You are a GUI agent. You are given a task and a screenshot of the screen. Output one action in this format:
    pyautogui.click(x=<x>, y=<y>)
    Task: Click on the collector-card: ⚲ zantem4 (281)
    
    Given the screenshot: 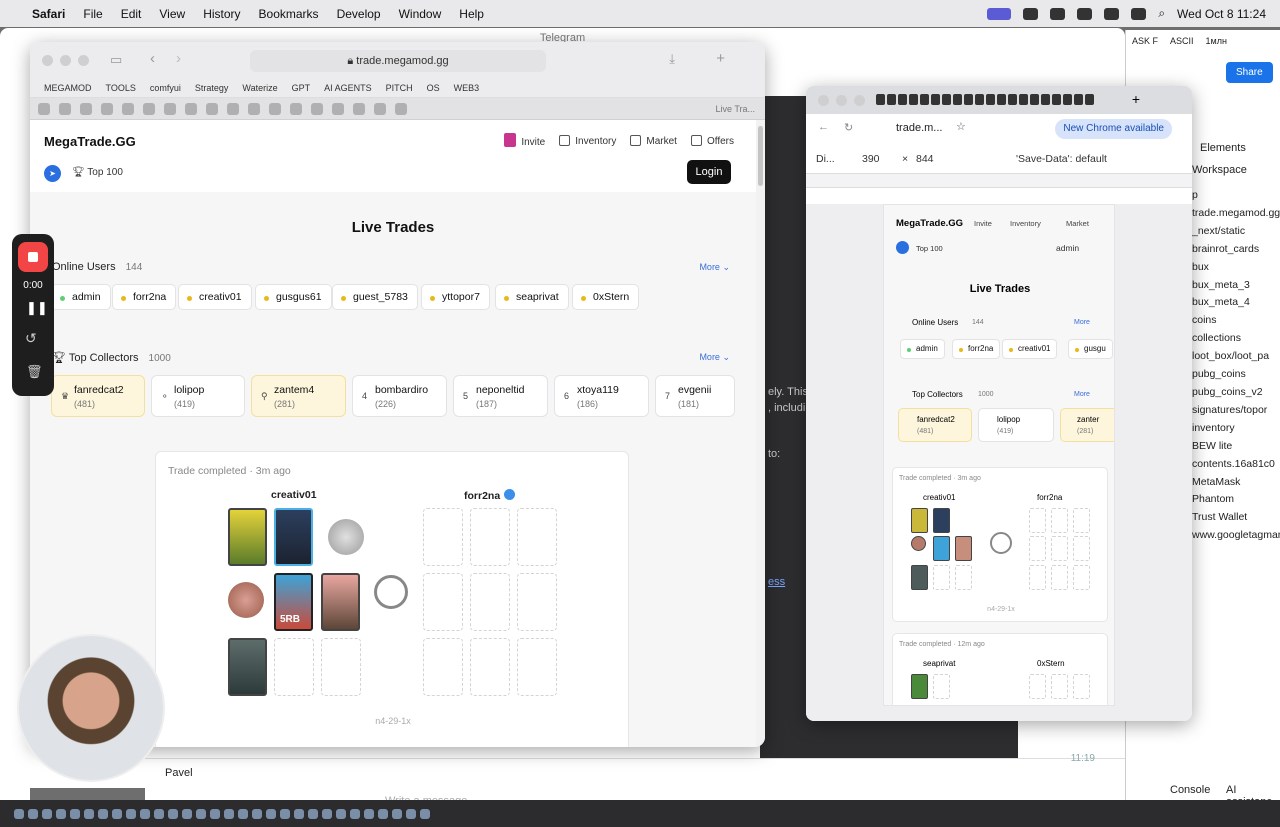 What is the action you would take?
    pyautogui.click(x=298, y=396)
    